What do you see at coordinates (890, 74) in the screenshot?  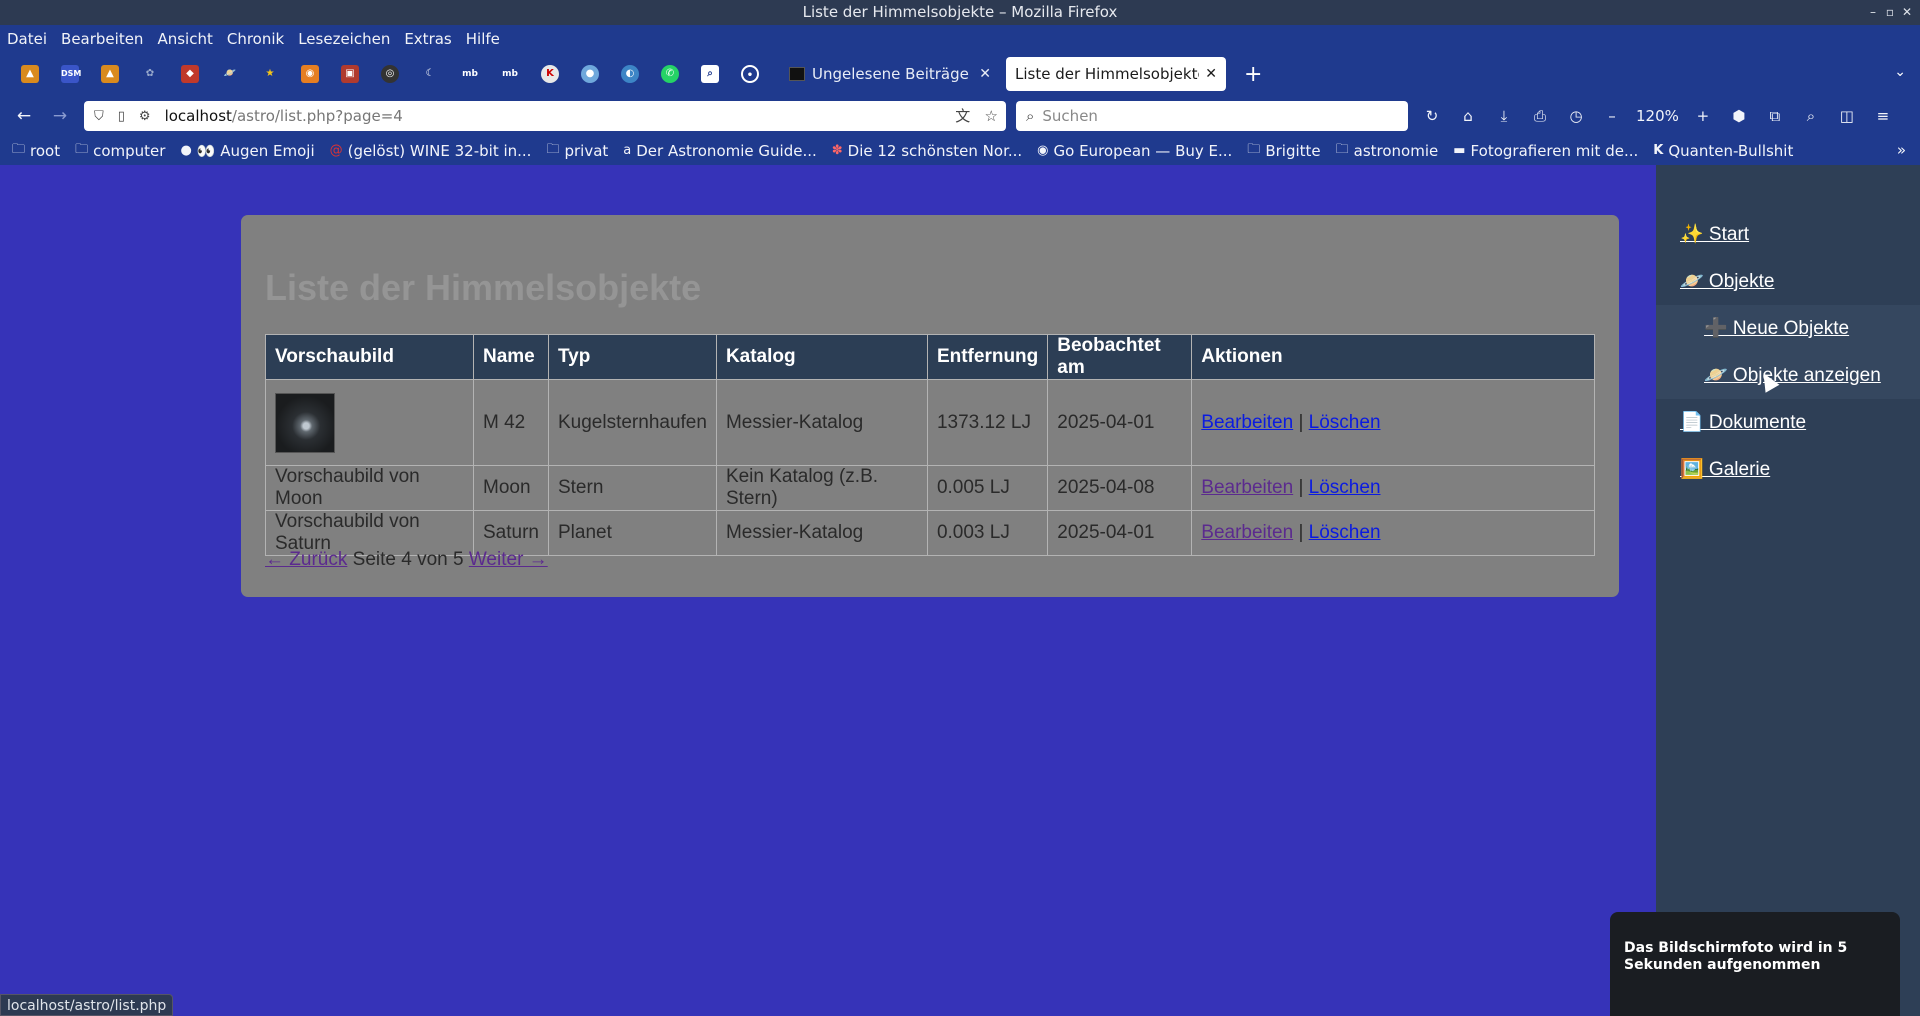 I see `tab-ungelesene-beitraege: Ungelesene Beiträge | Fo ✕` at bounding box center [890, 74].